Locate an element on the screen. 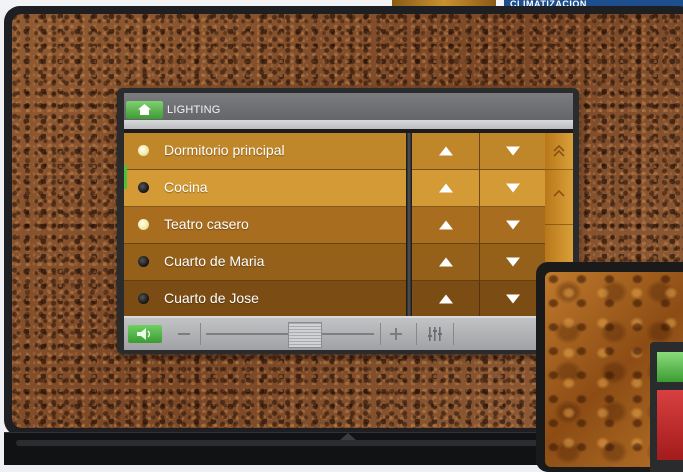 This screenshot has width=683, height=472. equalizer-button is located at coordinates (435, 334).